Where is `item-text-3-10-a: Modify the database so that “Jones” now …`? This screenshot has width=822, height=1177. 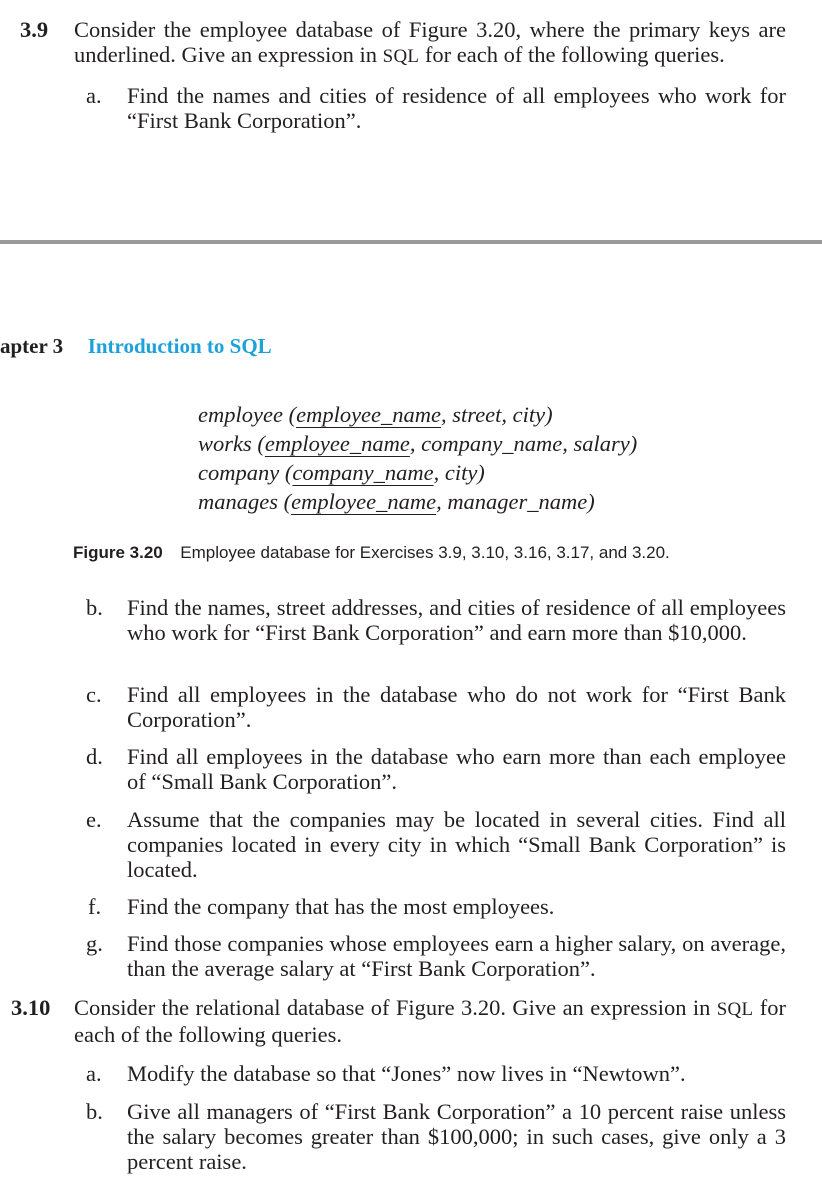
item-text-3-10-a: Modify the database so that “Jones” now … is located at coordinates (406, 1073).